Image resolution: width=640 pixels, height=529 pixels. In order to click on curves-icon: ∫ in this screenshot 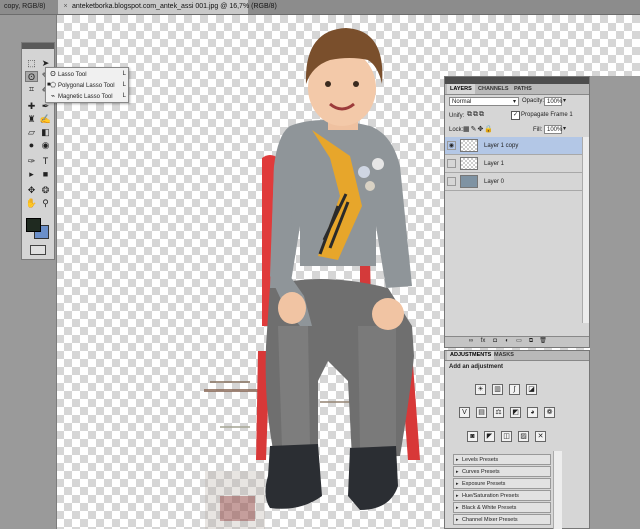, I will do `click(514, 389)`.